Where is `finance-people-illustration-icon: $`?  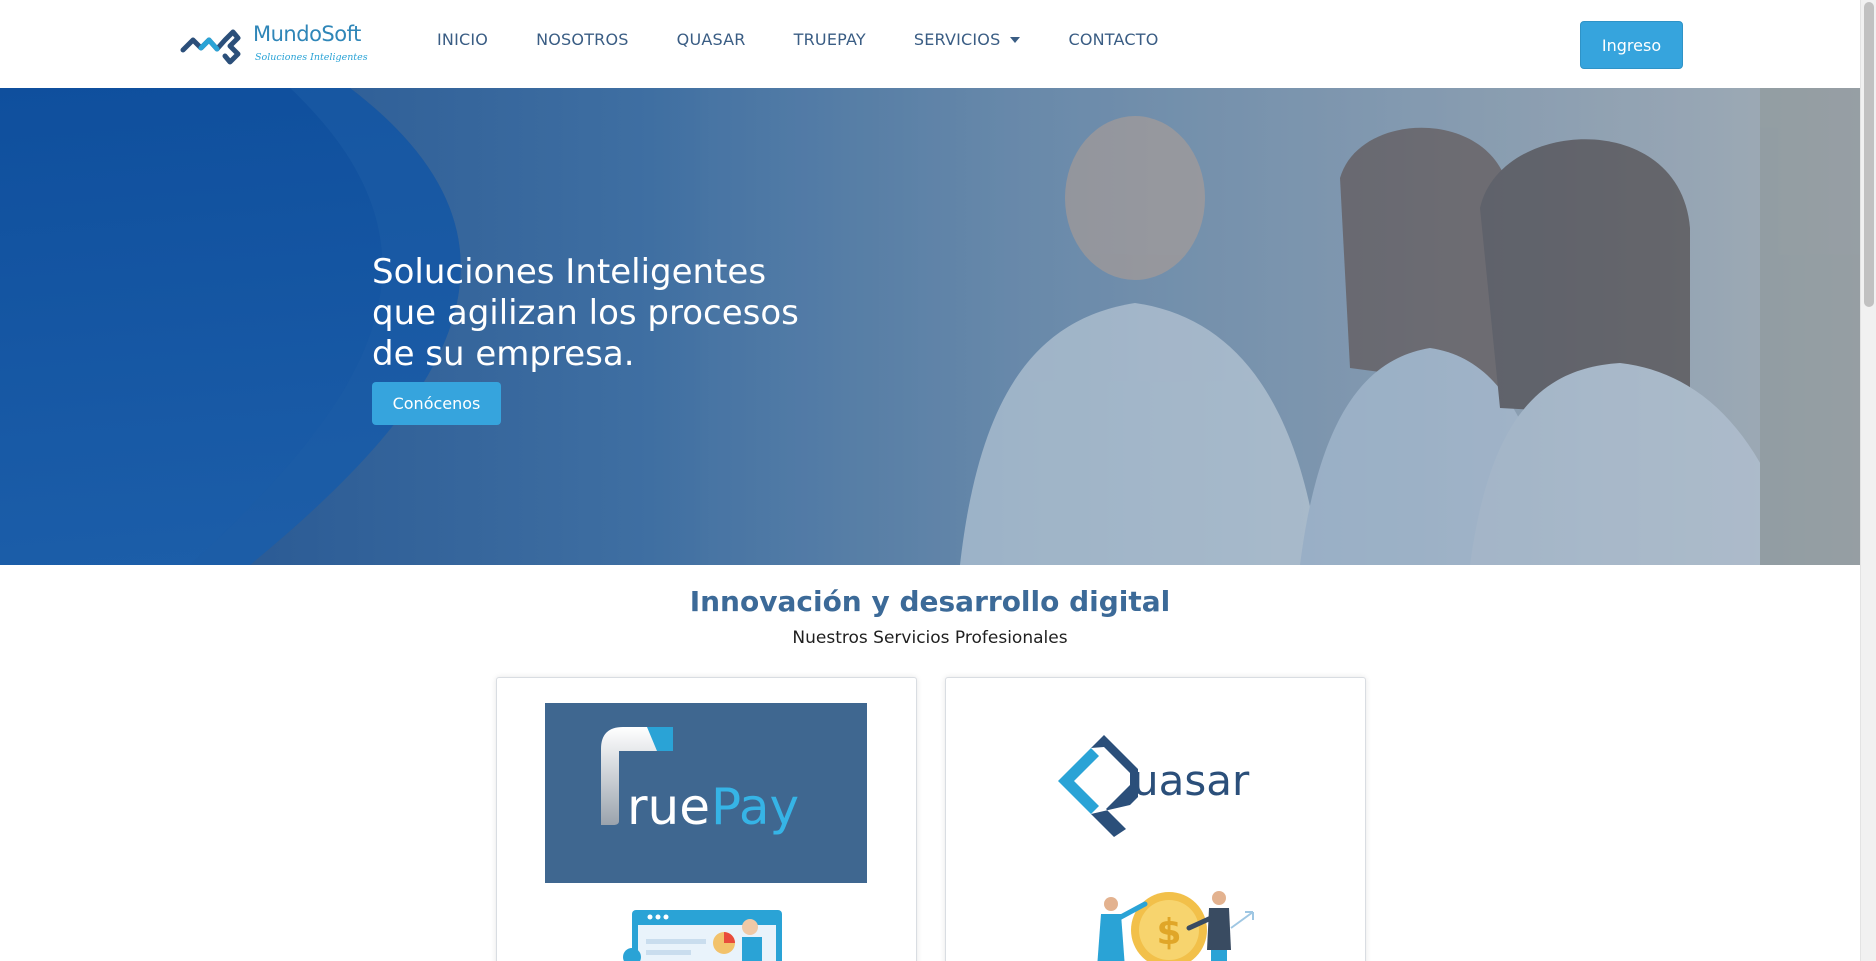 finance-people-illustration-icon: $ is located at coordinates (1175, 926).